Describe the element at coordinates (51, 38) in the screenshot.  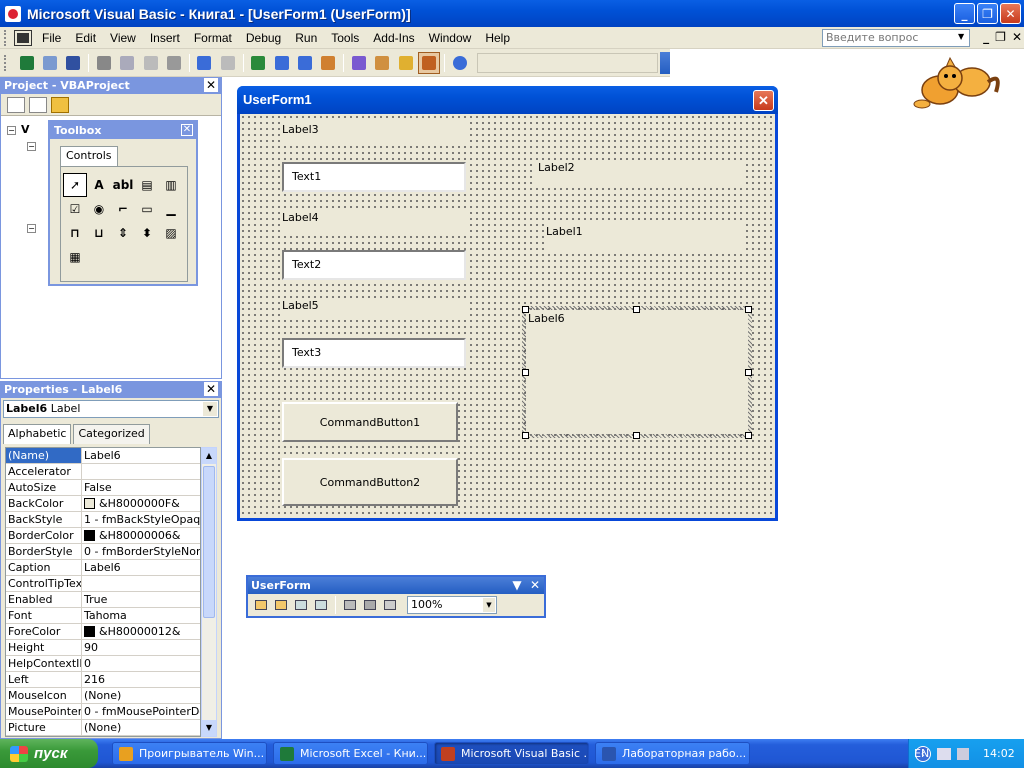
I see `menu-file: File` at that location.